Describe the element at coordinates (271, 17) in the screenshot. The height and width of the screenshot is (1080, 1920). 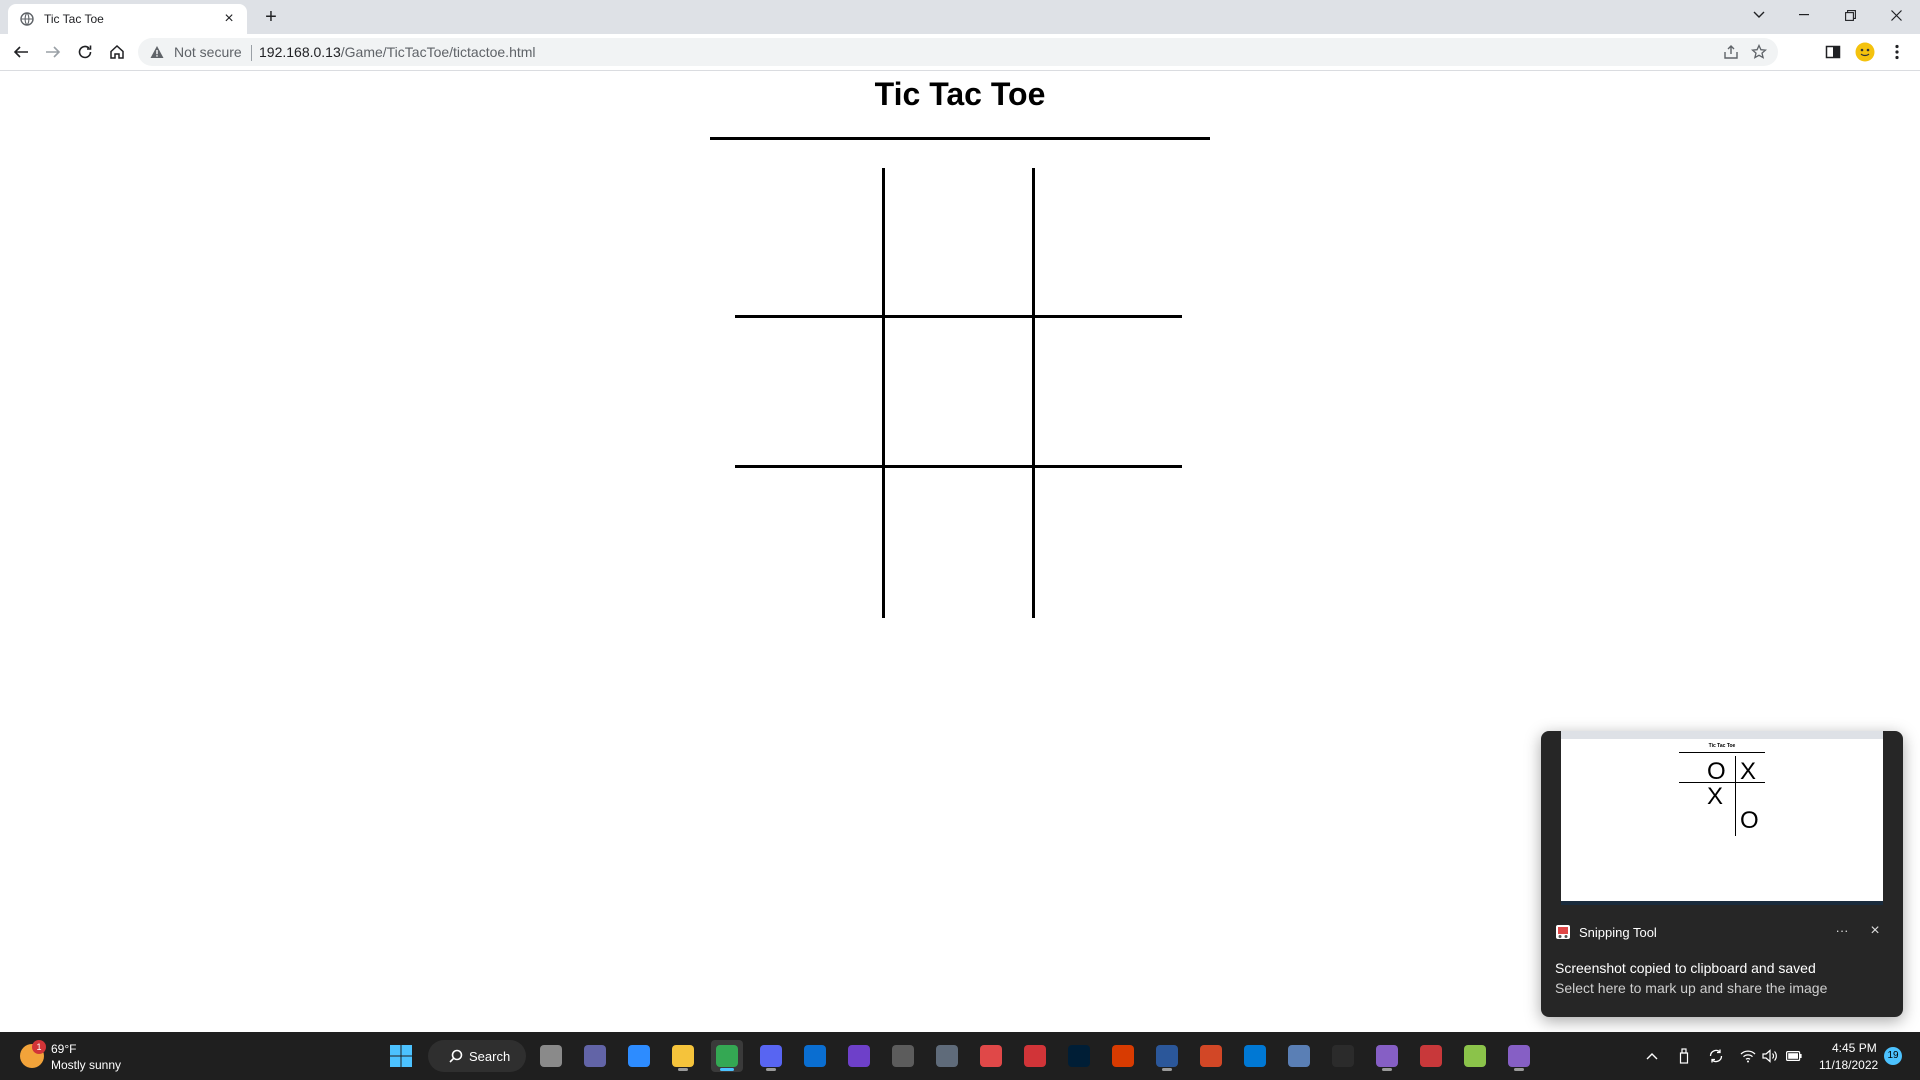
I see `new-tab-button: +` at that location.